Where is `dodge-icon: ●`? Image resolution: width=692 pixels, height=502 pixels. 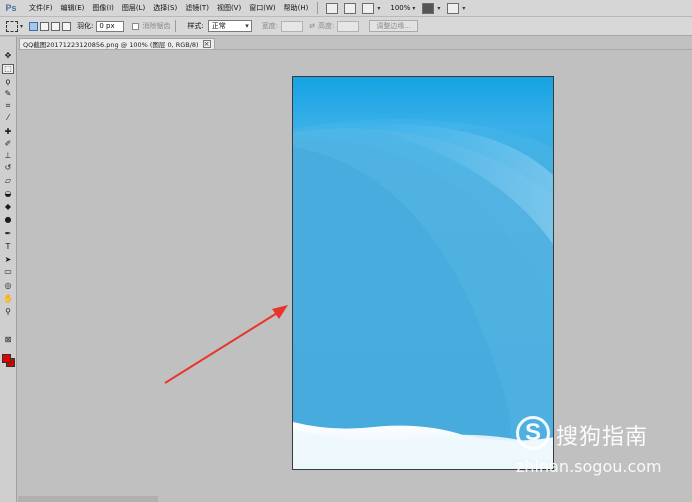 dodge-icon: ● is located at coordinates (8, 220).